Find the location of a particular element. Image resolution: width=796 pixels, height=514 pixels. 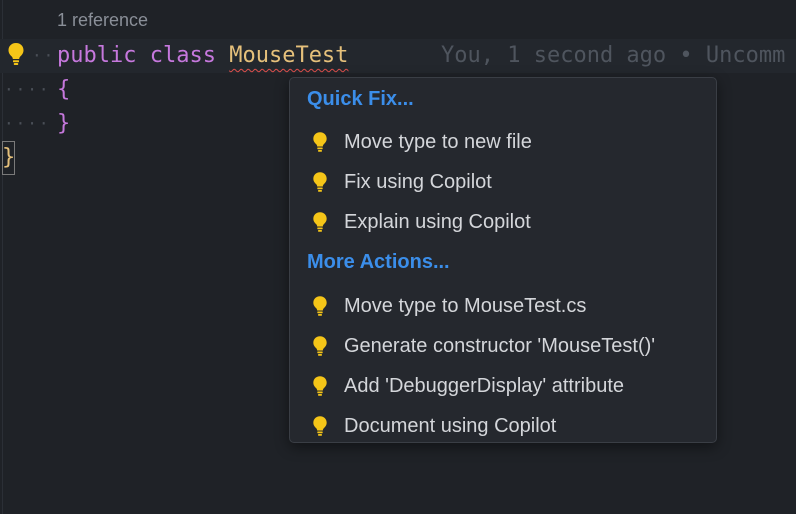

menu-item-move-type-to-file: Move type to MouseTest.cs is located at coordinates (504, 306).